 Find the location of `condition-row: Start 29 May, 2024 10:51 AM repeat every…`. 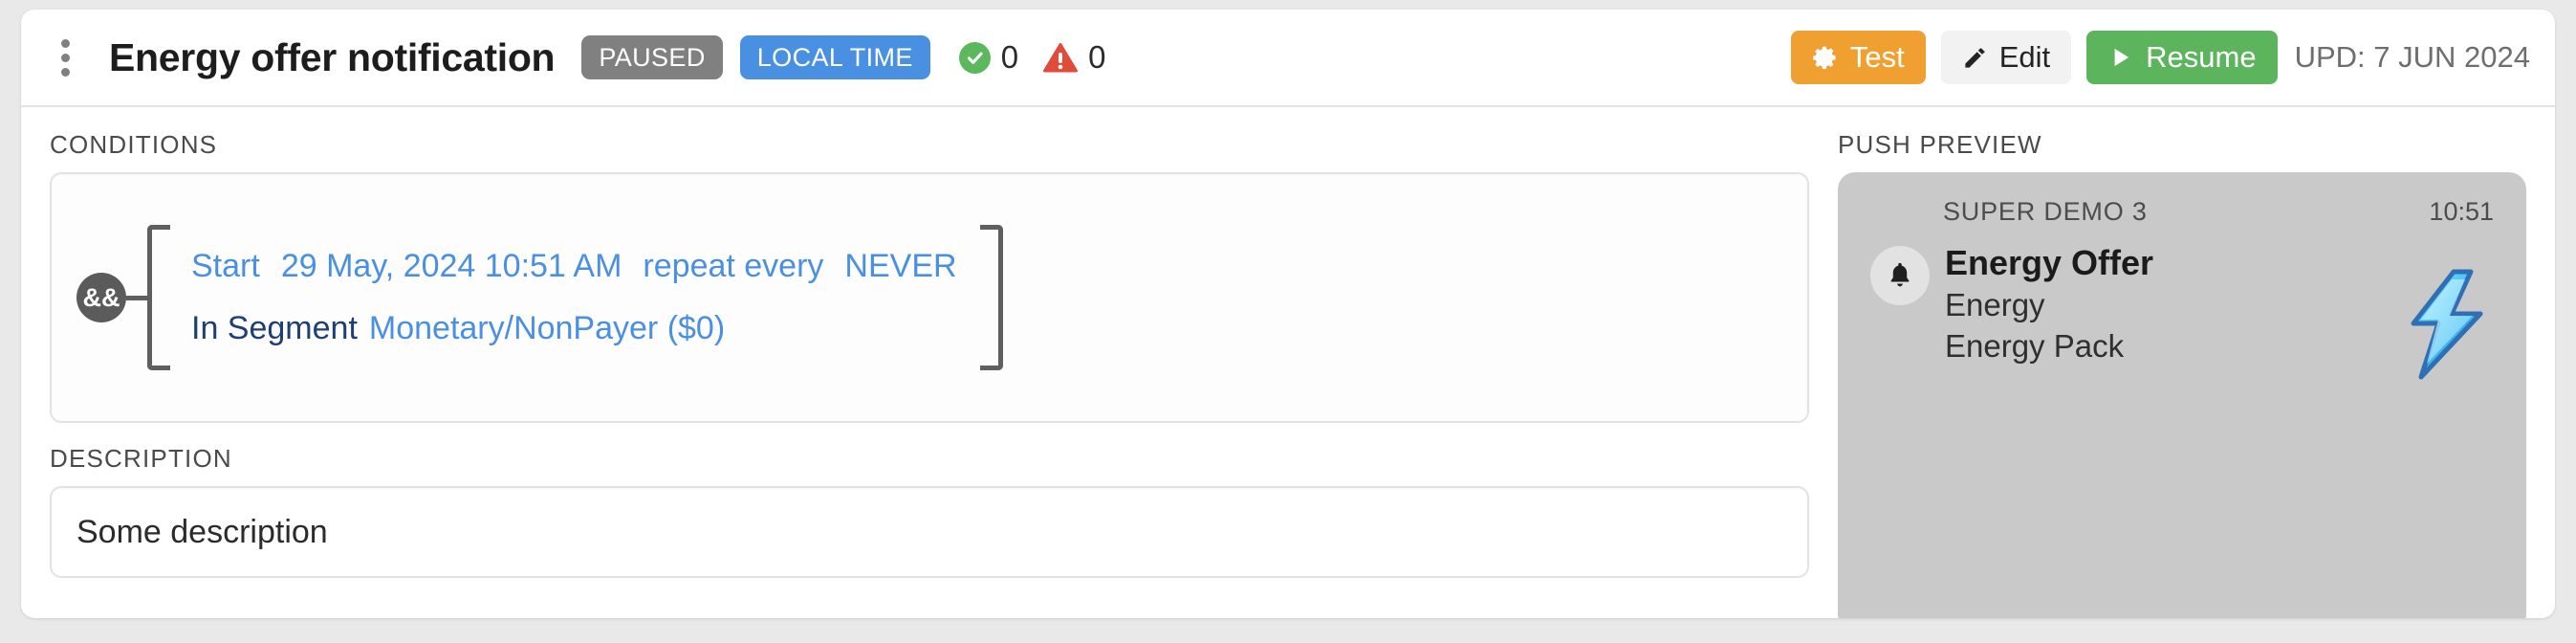

condition-row: Start 29 May, 2024 10:51 AM repeat every… is located at coordinates (574, 266).